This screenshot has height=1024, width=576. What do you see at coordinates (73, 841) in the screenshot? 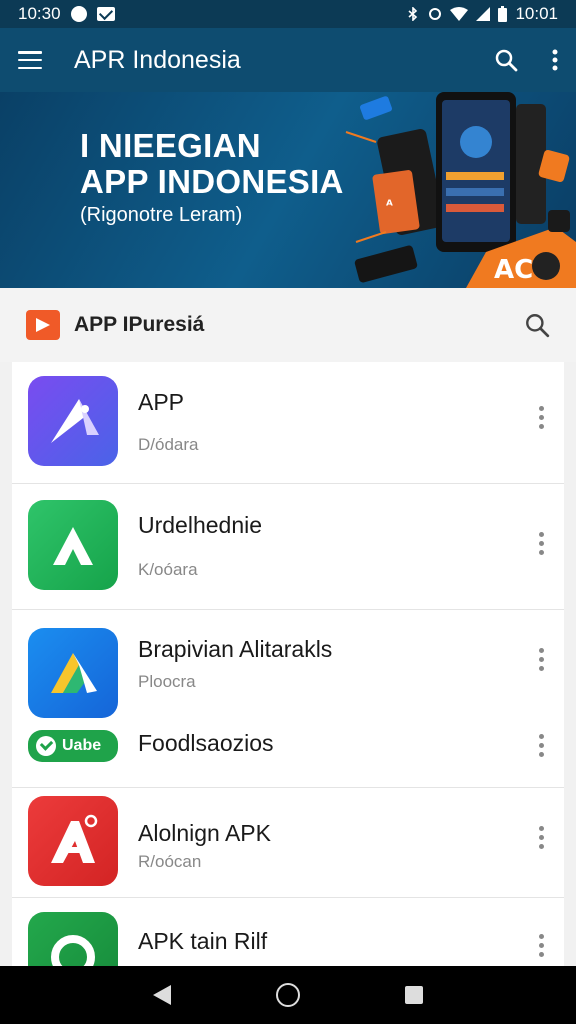
I see `app-icon-red` at bounding box center [73, 841].